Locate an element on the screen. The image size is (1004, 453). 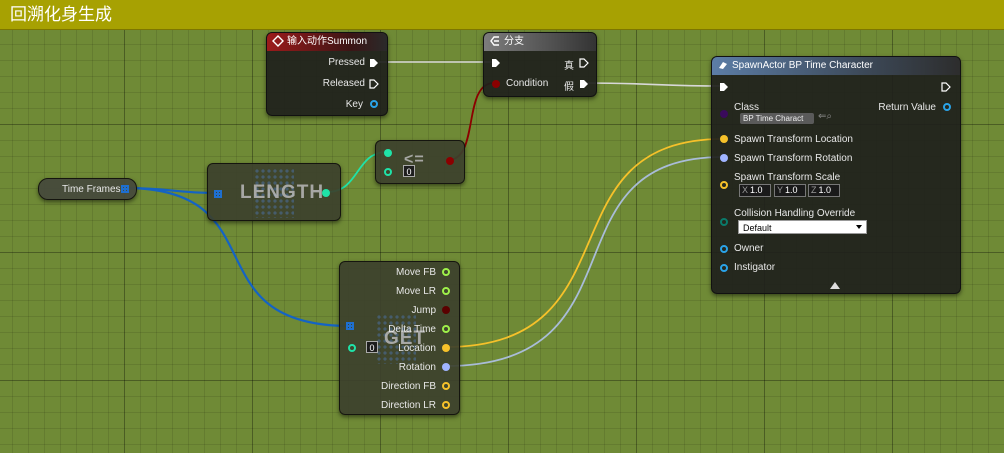
spawn-actor-title: SpawnActor BP Time Character is located at coordinates (802, 65).